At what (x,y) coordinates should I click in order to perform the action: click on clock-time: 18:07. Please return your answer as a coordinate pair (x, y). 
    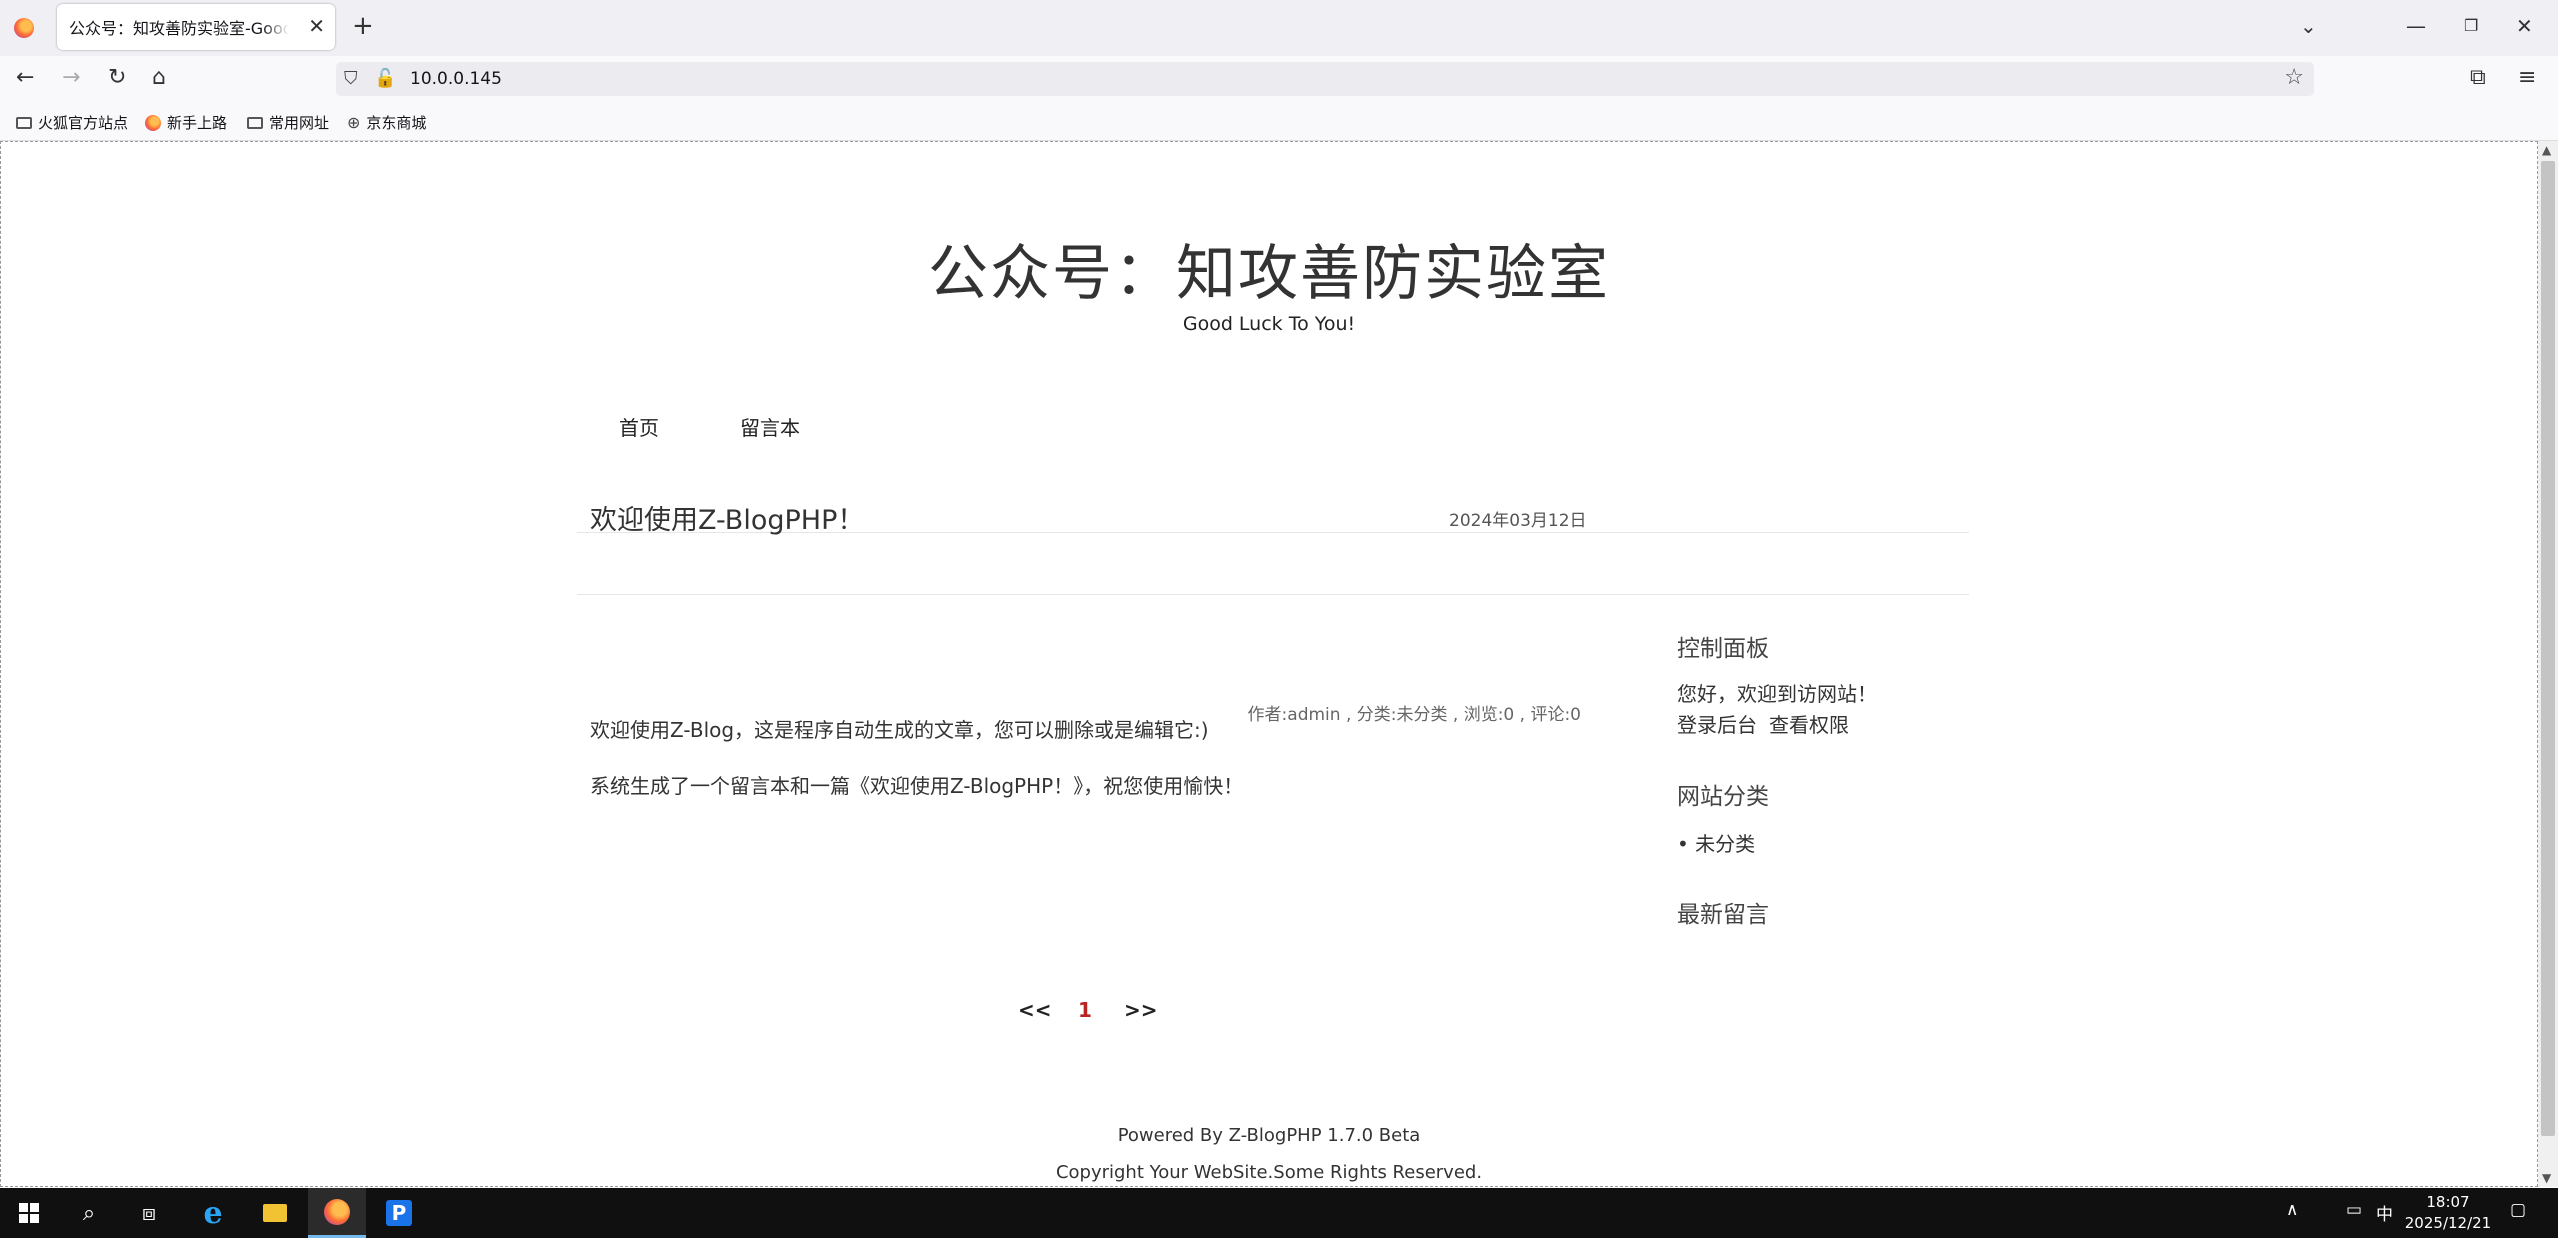
    Looking at the image, I should click on (2448, 1202).